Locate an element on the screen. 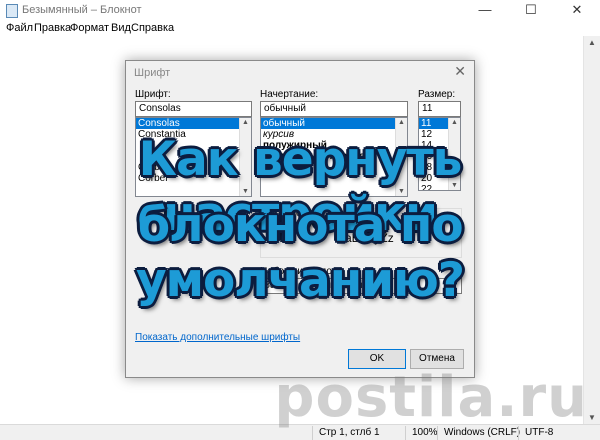 This screenshot has width=600, height=440. menu-edit: Правка is located at coordinates (52, 28).